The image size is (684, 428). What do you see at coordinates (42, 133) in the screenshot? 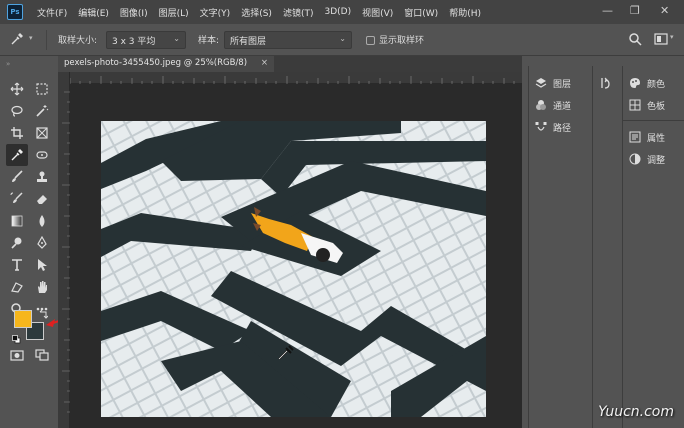
I see `frame-tool-icon` at bounding box center [42, 133].